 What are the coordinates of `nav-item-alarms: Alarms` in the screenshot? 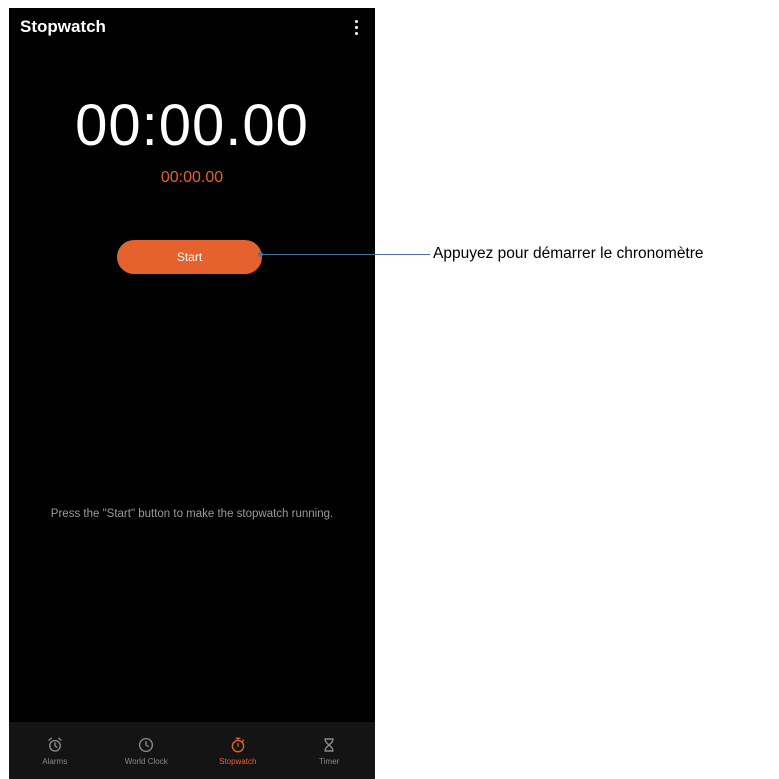 It's located at (55, 750).